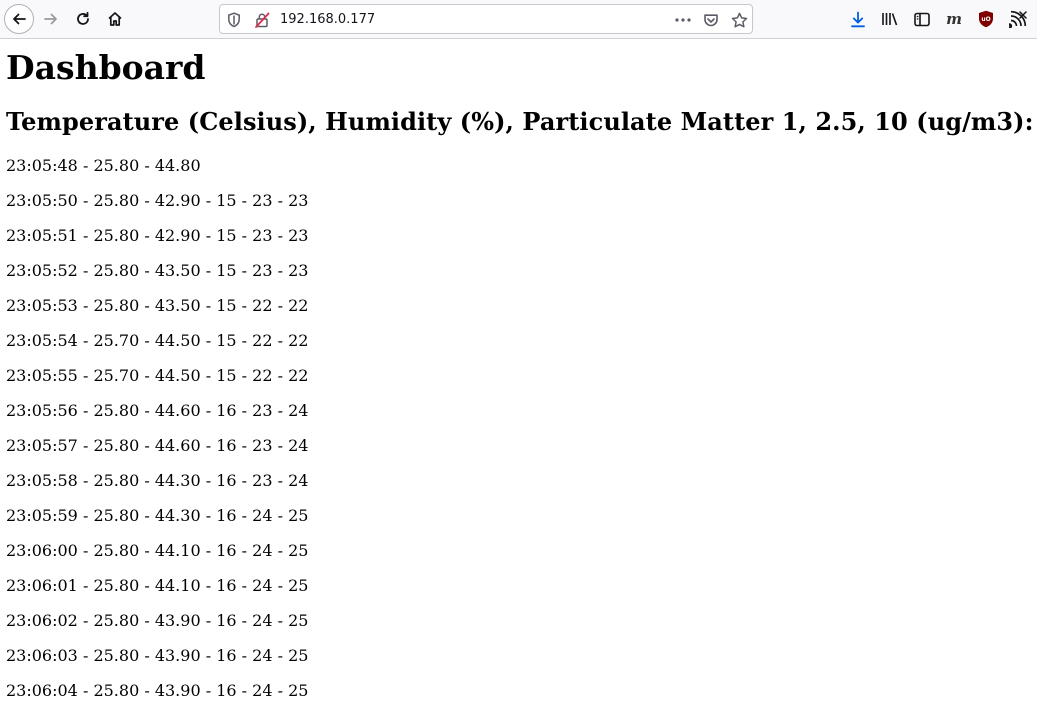 This screenshot has width=1037, height=716. What do you see at coordinates (157, 690) in the screenshot?
I see `reading-line: 23:06:04 - 25.80 - 43.90 - 16 - 24 - 25` at bounding box center [157, 690].